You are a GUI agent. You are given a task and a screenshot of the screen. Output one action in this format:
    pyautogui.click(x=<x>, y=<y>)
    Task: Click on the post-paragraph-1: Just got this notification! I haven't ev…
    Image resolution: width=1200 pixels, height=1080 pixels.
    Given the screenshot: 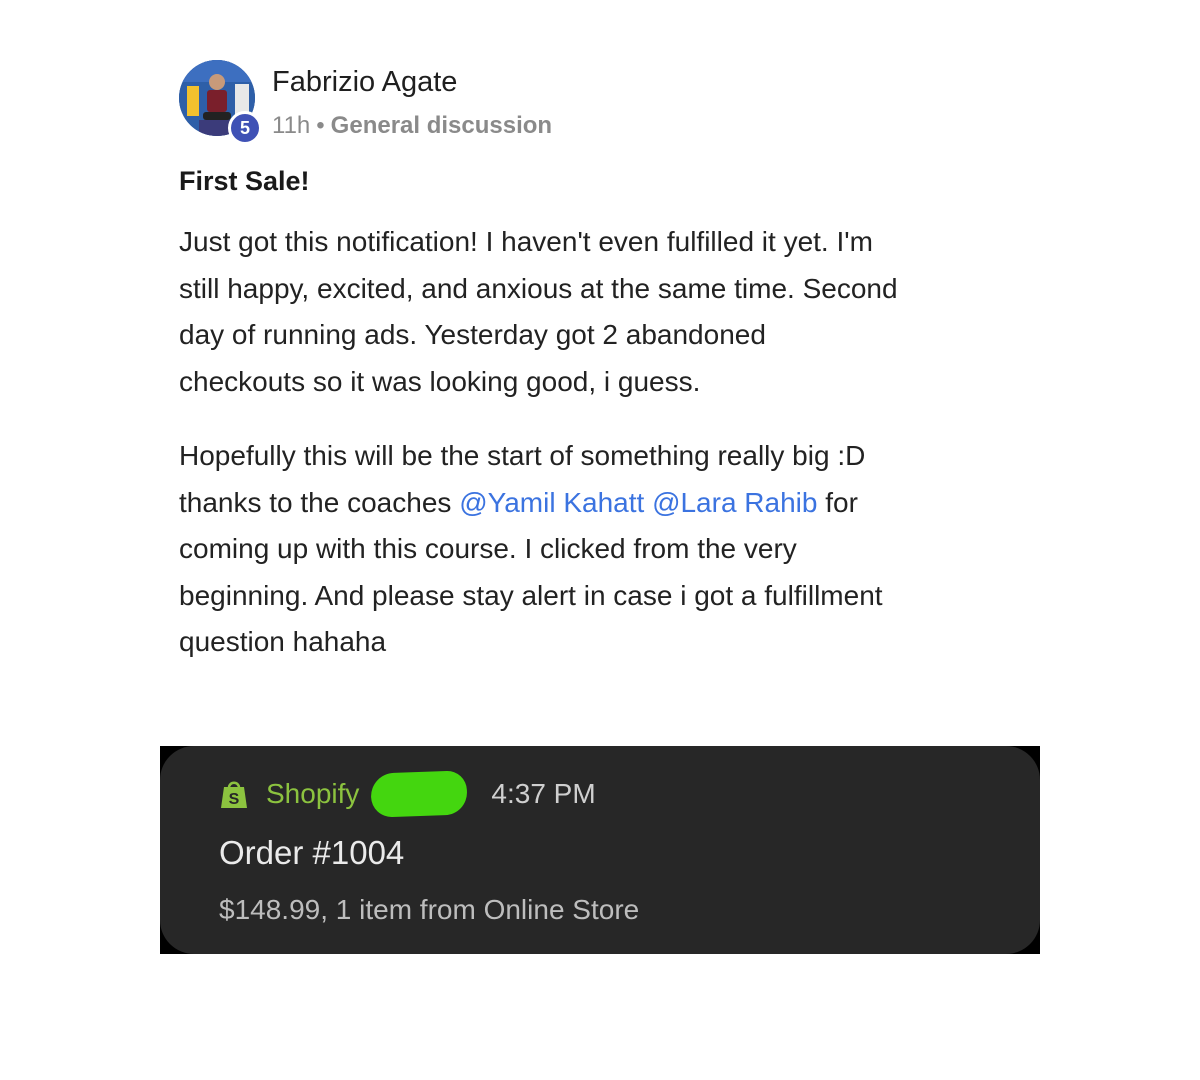 What is the action you would take?
    pyautogui.click(x=538, y=311)
    